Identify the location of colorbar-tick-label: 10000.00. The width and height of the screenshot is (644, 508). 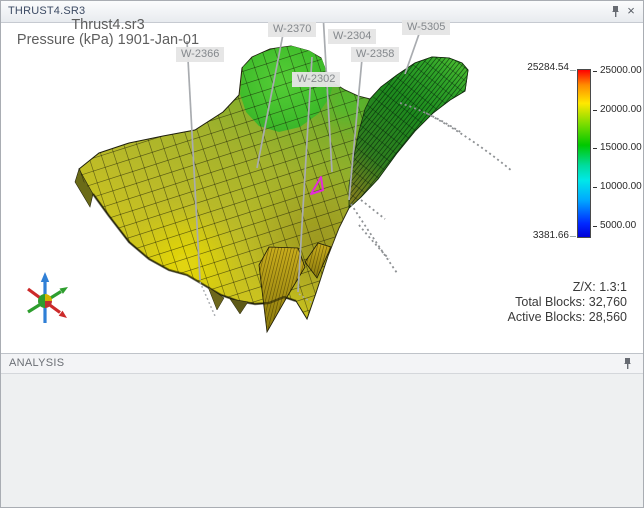
(621, 186).